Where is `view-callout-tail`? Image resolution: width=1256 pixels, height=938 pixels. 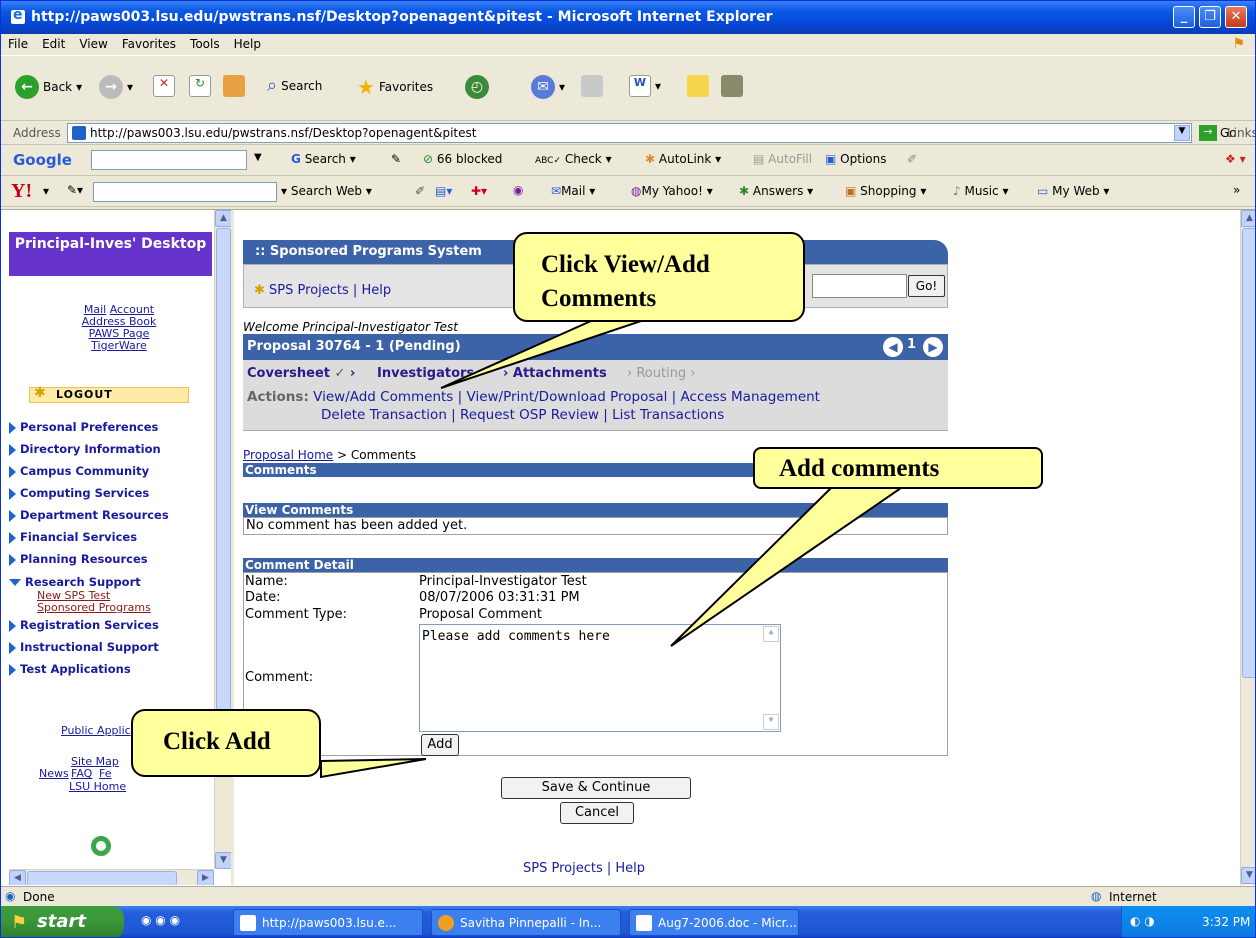
view-callout-tail is located at coordinates (541, 354).